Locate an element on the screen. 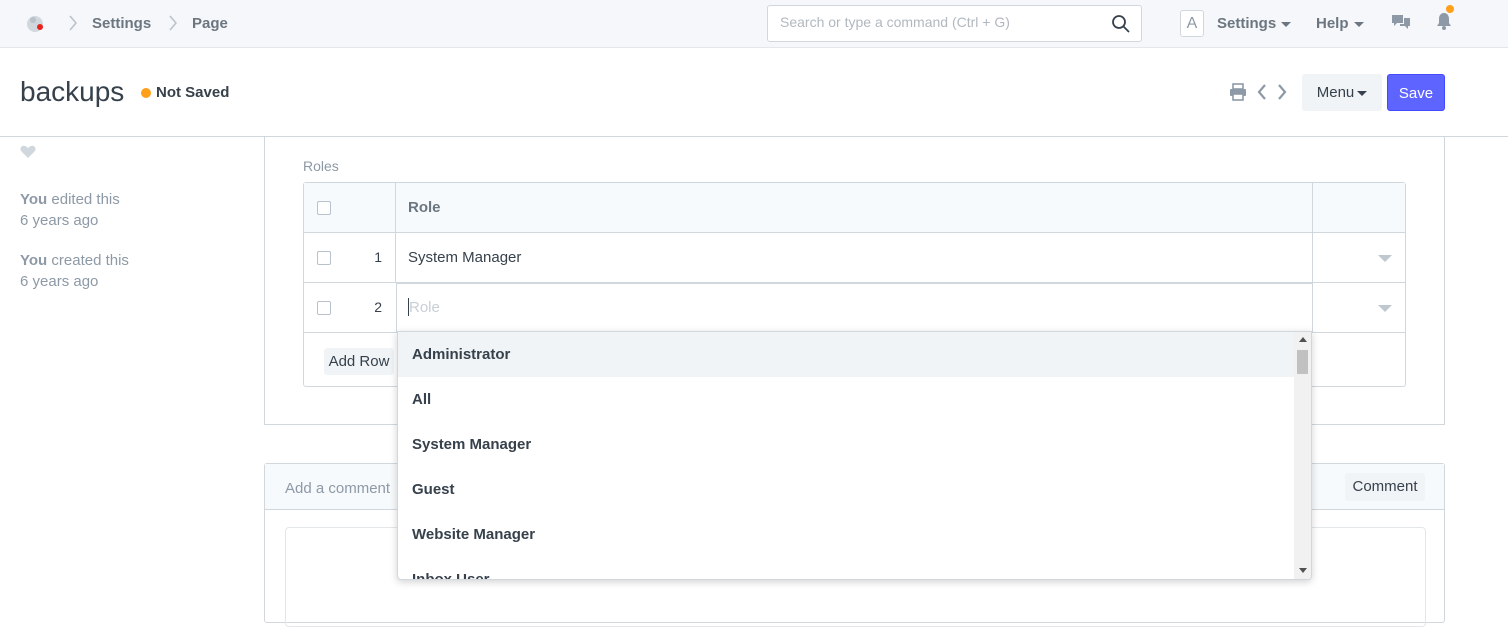 Image resolution: width=1508 pixels, height=627 pixels. role-input is located at coordinates (849, 307).